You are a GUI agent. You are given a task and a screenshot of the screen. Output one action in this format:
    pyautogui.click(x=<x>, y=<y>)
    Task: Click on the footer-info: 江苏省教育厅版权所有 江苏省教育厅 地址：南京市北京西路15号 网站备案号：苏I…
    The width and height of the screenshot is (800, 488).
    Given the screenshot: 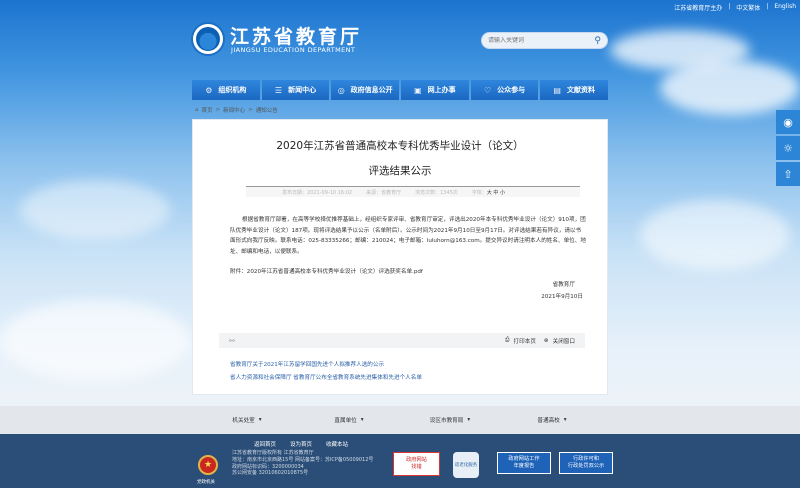 What is the action you would take?
    pyautogui.click(x=303, y=463)
    